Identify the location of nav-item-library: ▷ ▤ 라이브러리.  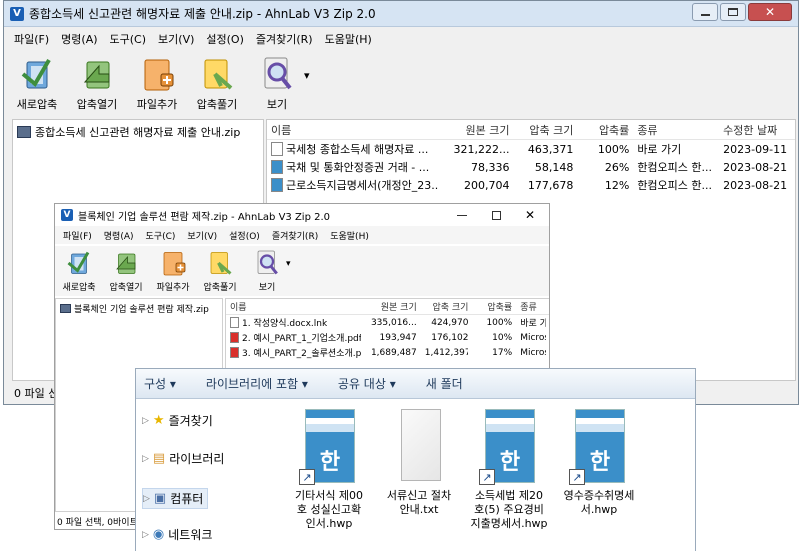
(183, 458).